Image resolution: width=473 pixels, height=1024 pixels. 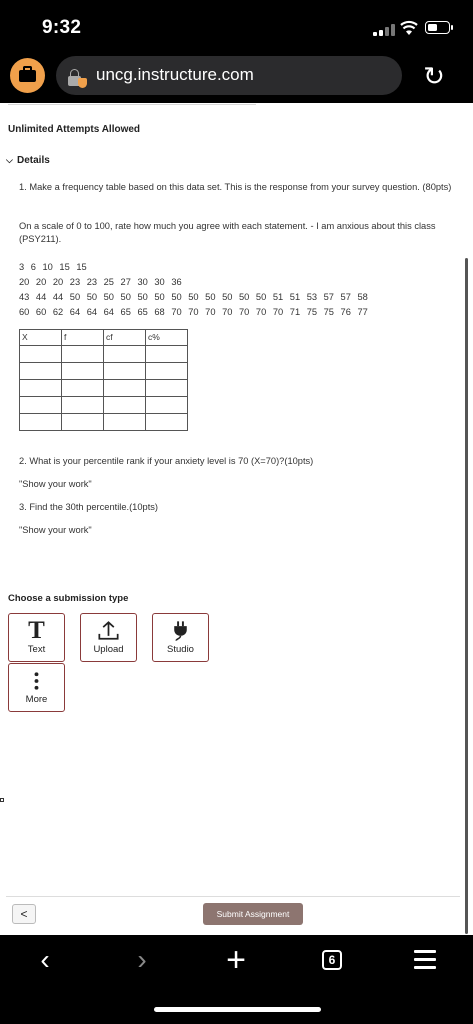 I want to click on status-bar: 9:32, so click(x=236, y=25).